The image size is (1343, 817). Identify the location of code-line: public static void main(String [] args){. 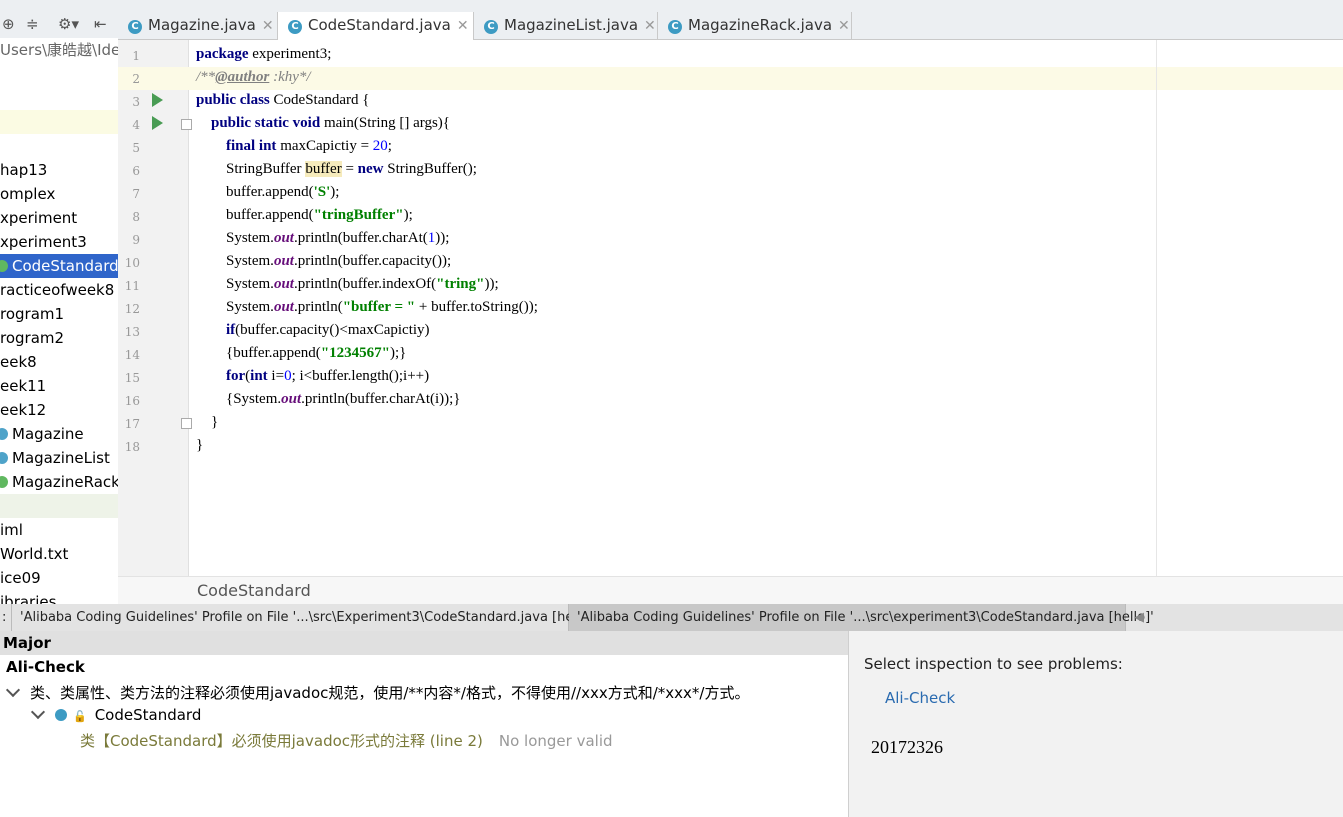
(331, 123).